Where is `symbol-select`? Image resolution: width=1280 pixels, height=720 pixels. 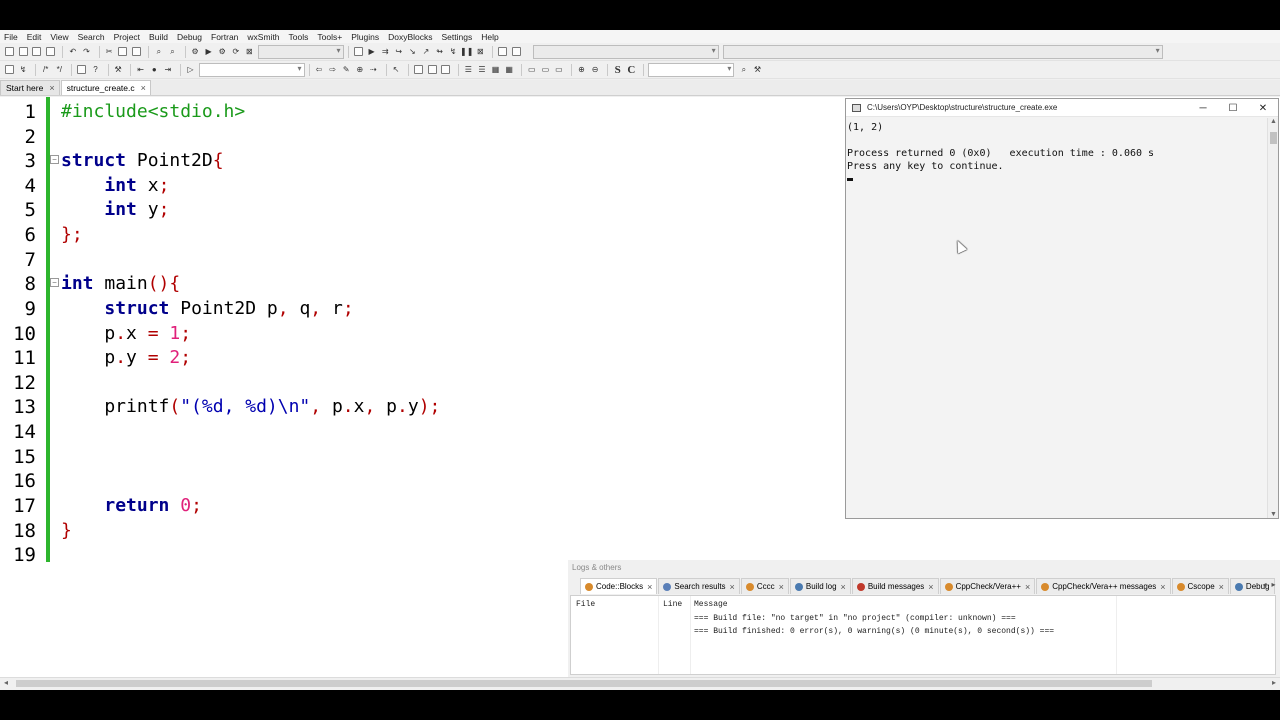 symbol-select is located at coordinates (251, 69).